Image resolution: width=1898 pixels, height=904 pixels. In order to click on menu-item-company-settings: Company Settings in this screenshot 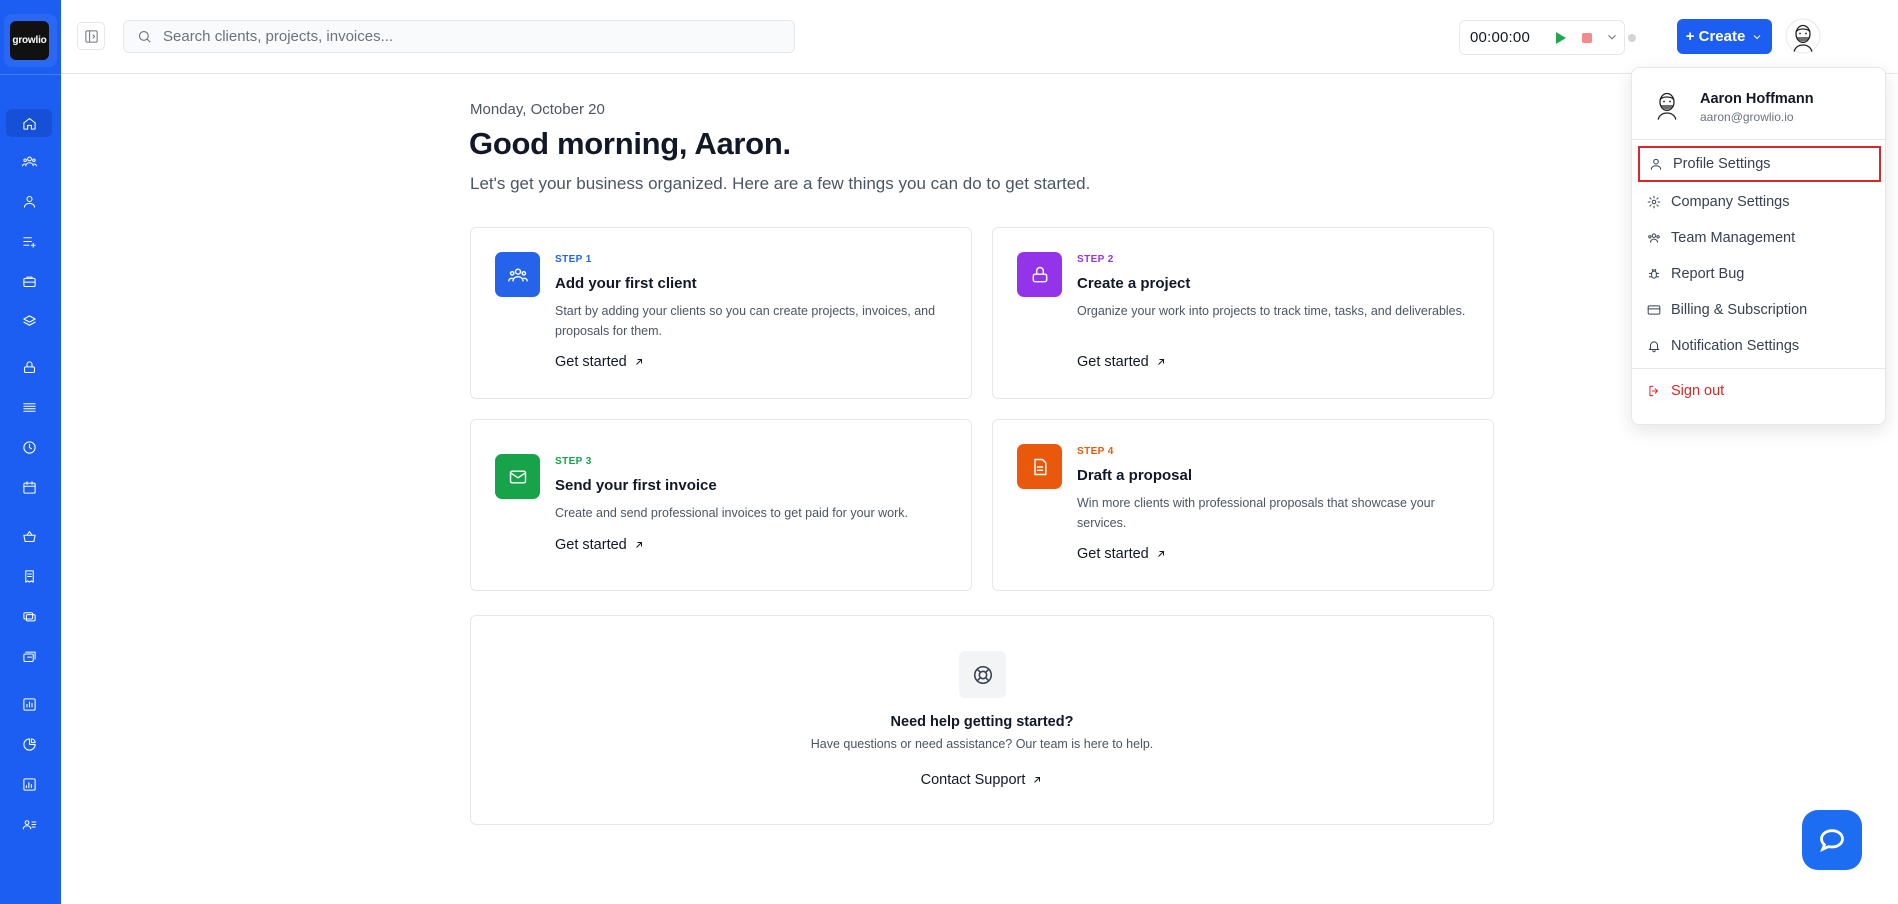, I will do `click(1759, 202)`.